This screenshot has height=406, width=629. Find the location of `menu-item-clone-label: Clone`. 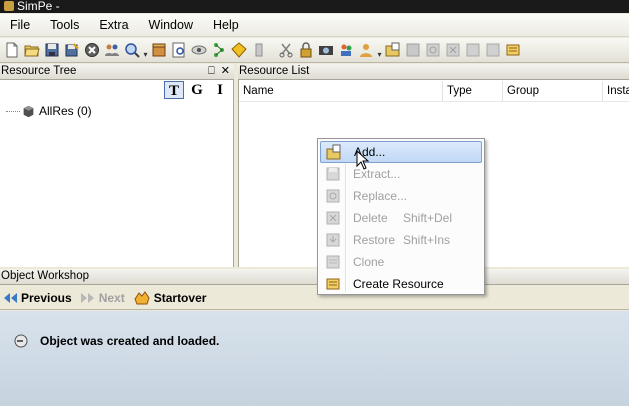

menu-item-clone-label: Clone is located at coordinates (369, 262).